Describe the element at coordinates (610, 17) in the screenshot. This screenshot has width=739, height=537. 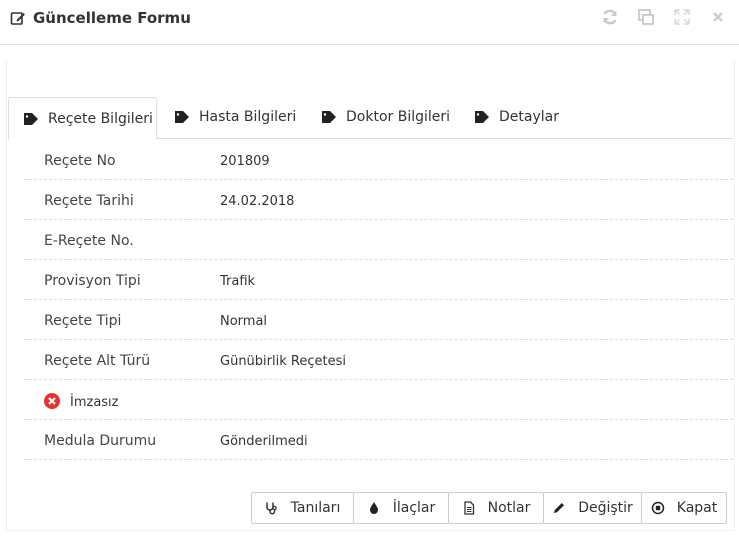
I see `refresh-icon` at that location.